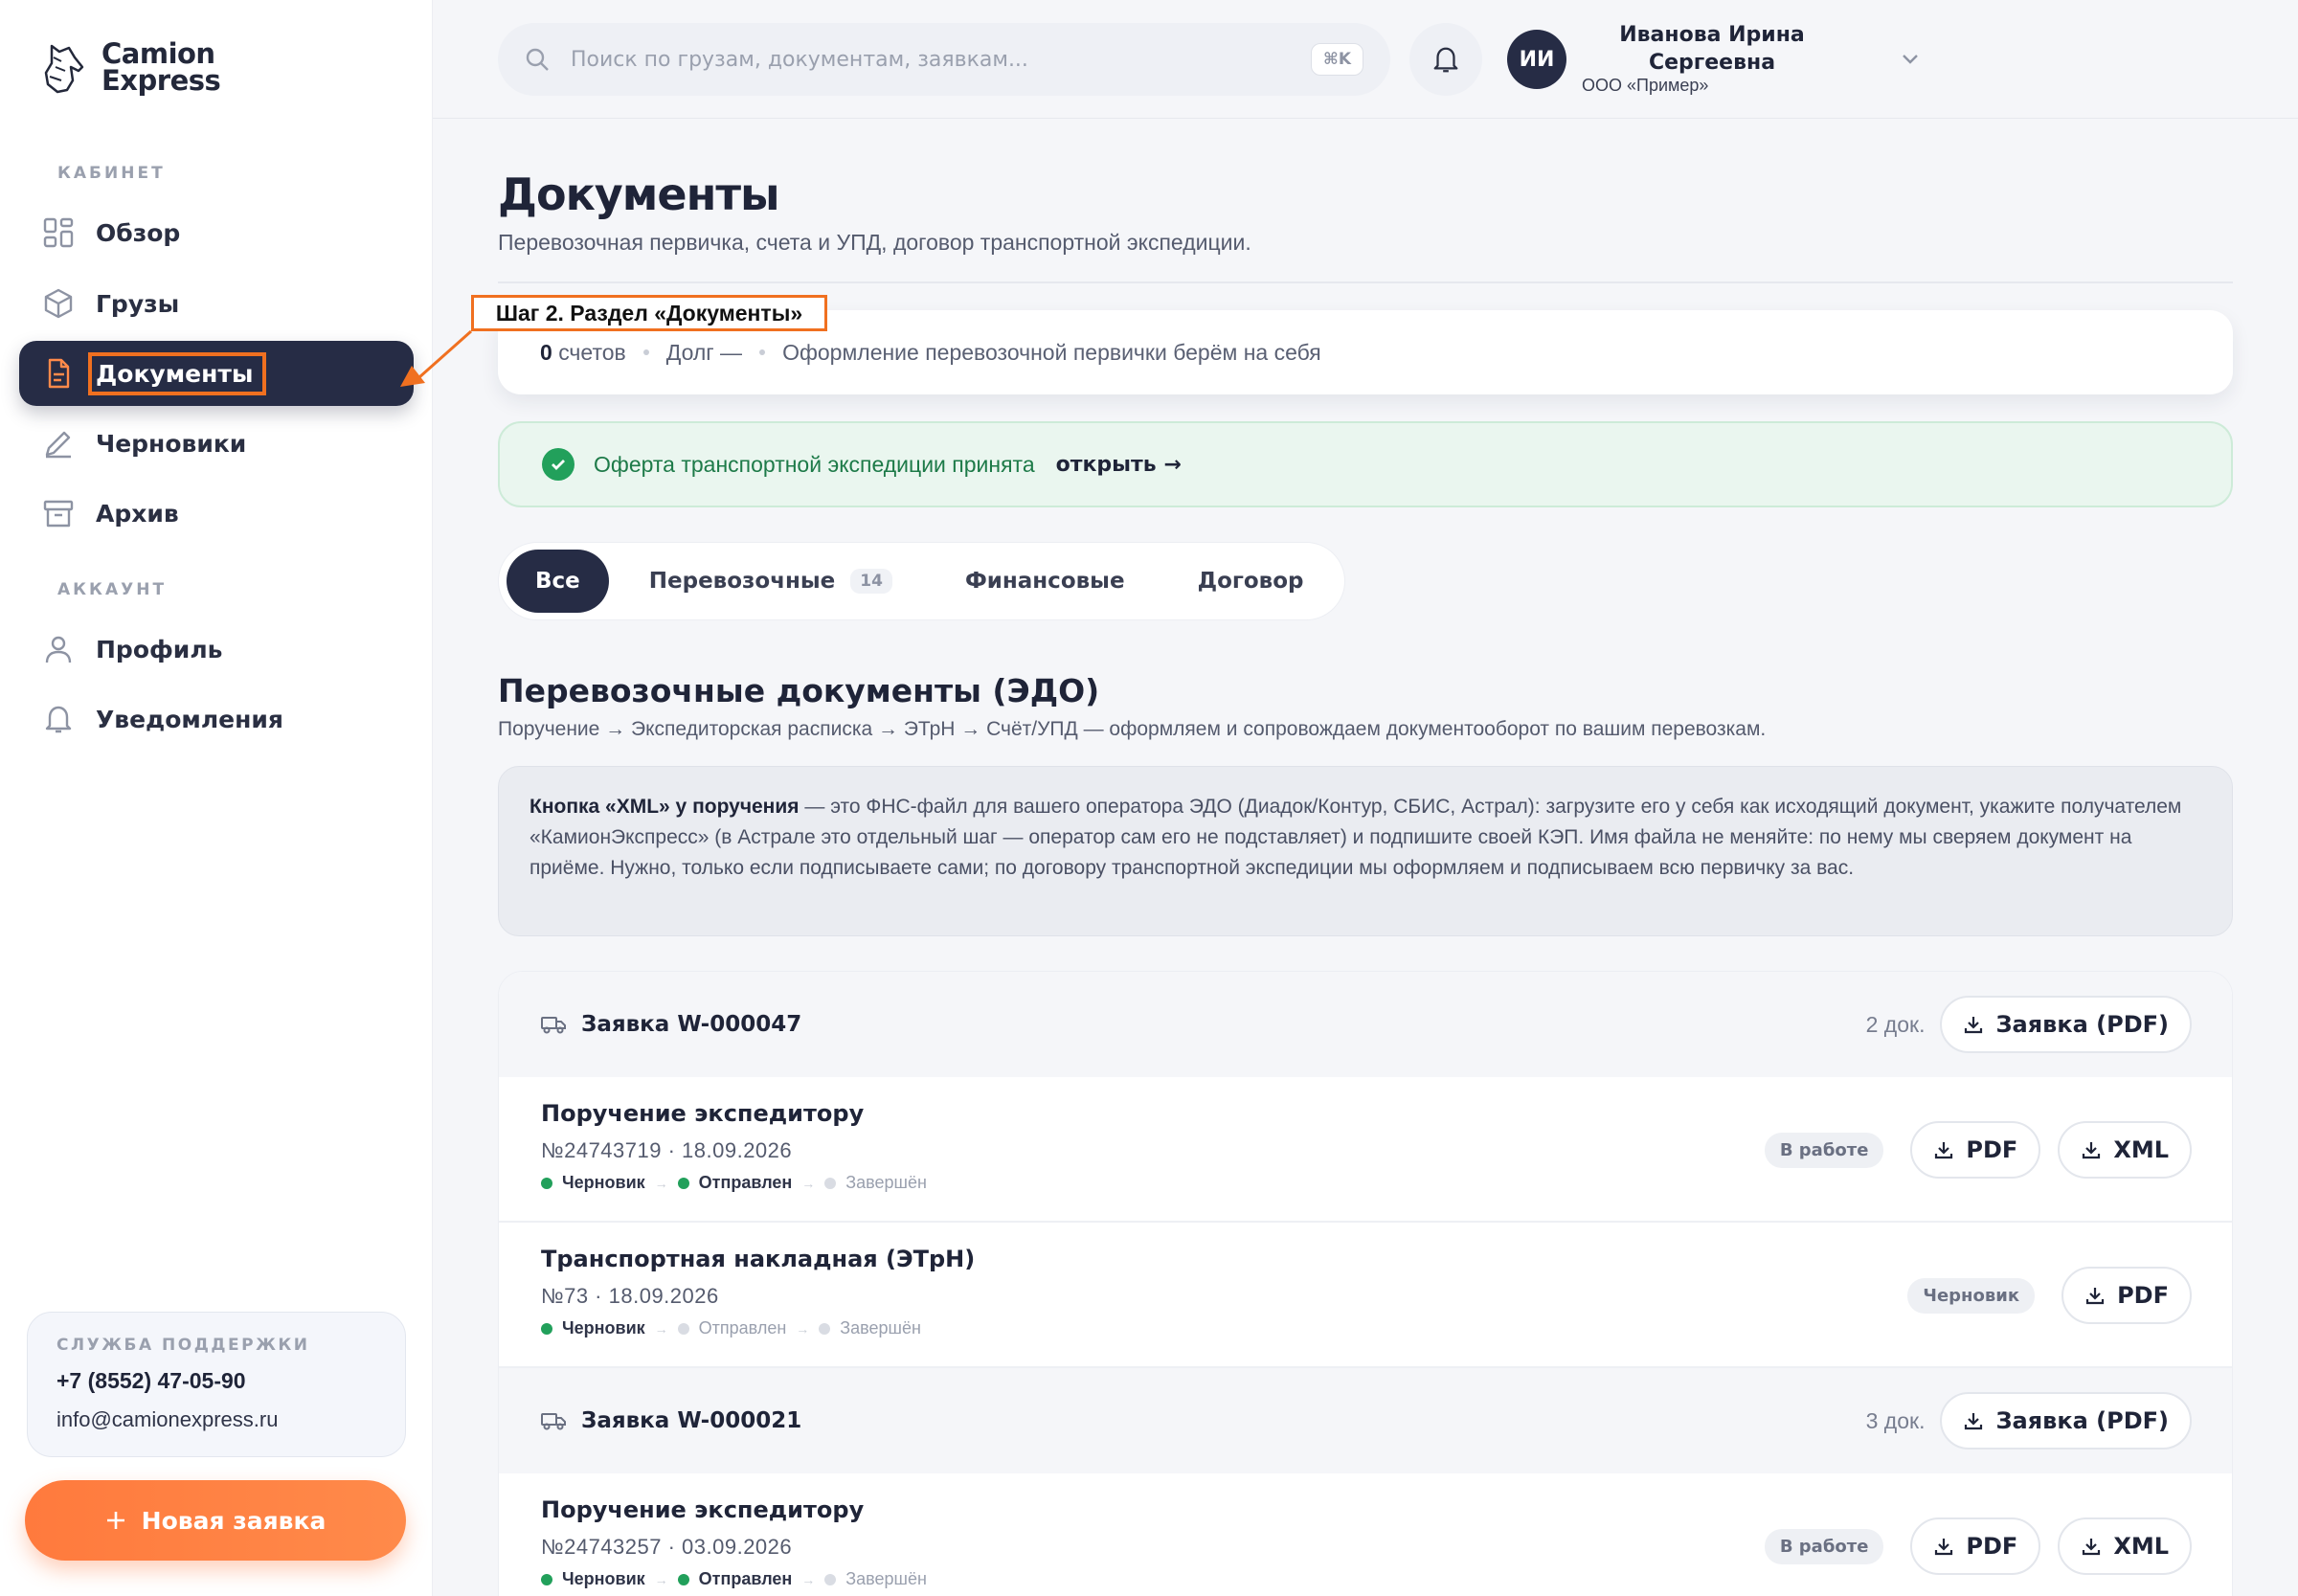 This screenshot has height=1596, width=2298. Describe the element at coordinates (1251, 581) in the screenshot. I see `tab-contract: Договор` at that location.